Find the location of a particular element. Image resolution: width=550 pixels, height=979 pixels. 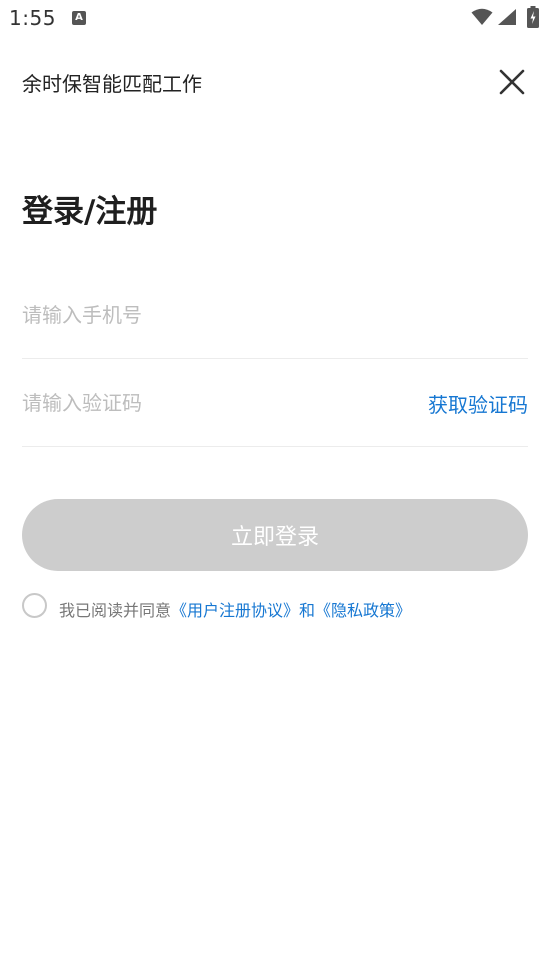

agreement-text: 我已阅读并同意《用户注册协议》和《隐私政策》 is located at coordinates (235, 609).